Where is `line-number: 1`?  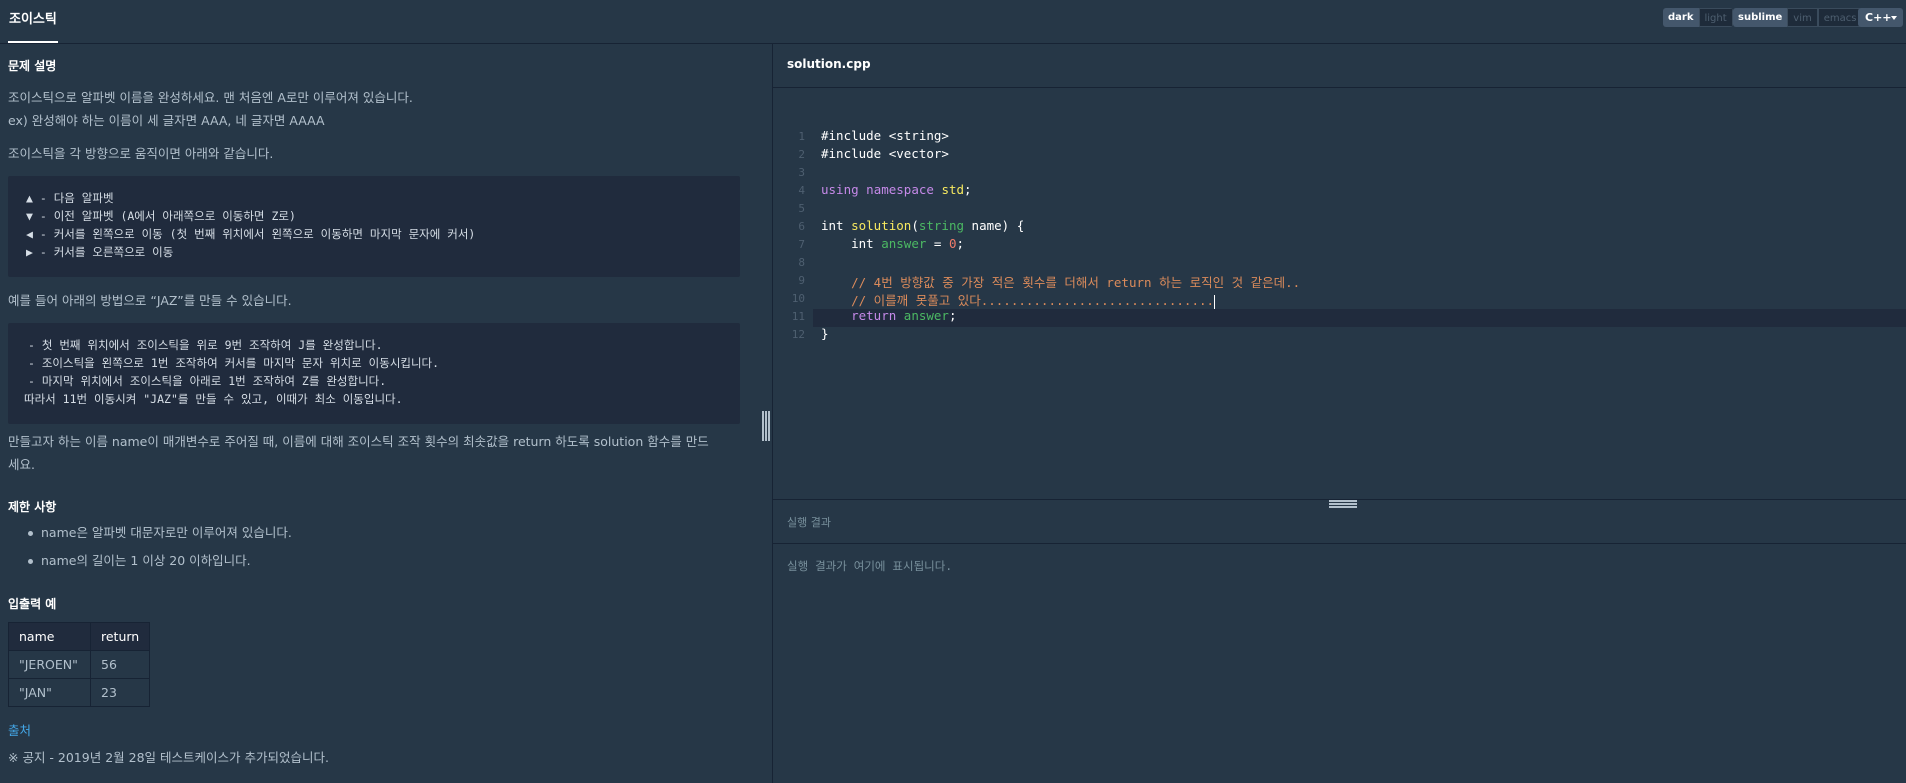 line-number: 1 is located at coordinates (801, 136).